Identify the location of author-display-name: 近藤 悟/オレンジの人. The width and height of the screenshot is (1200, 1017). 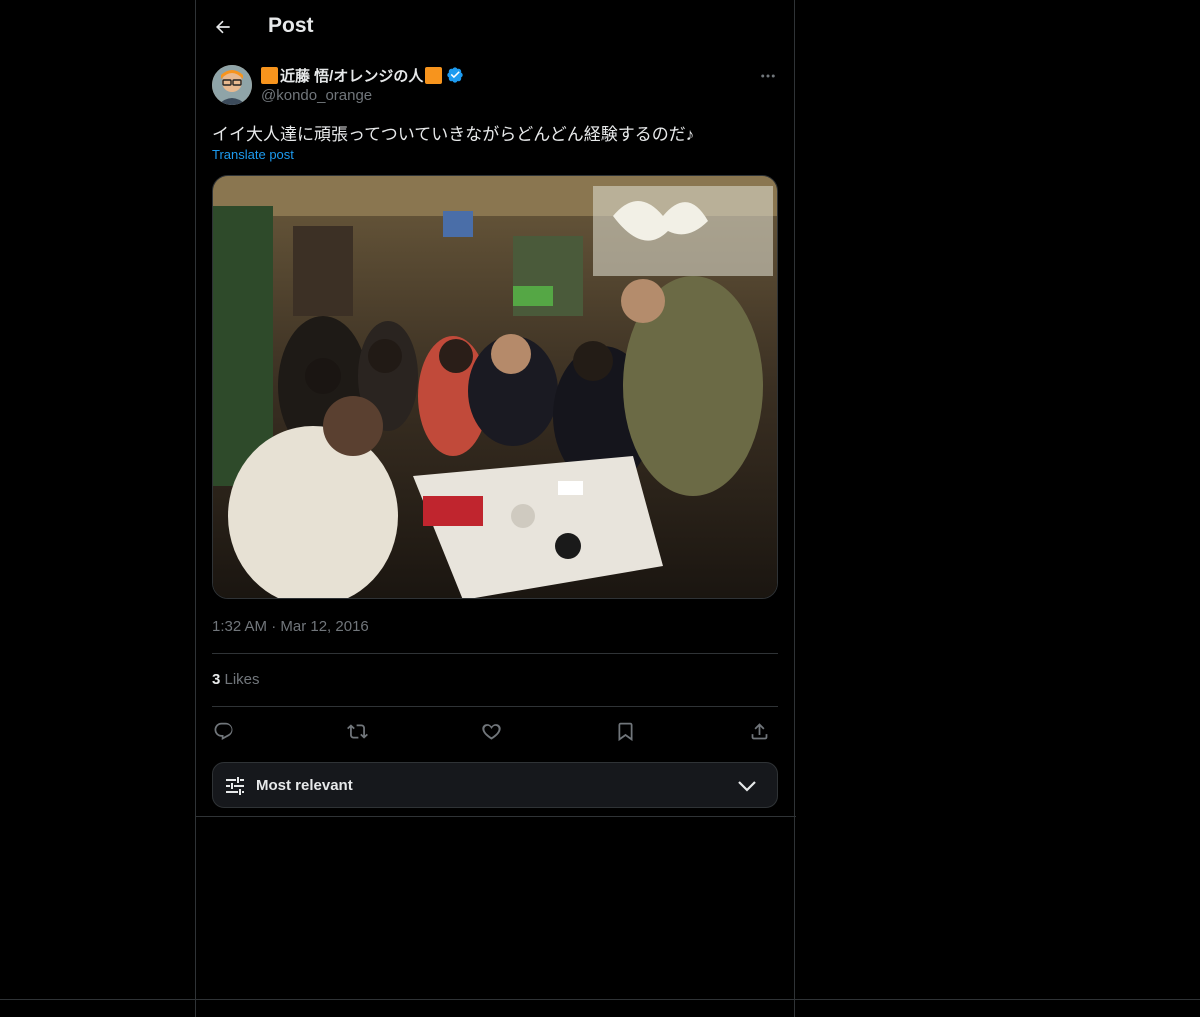
(351, 75).